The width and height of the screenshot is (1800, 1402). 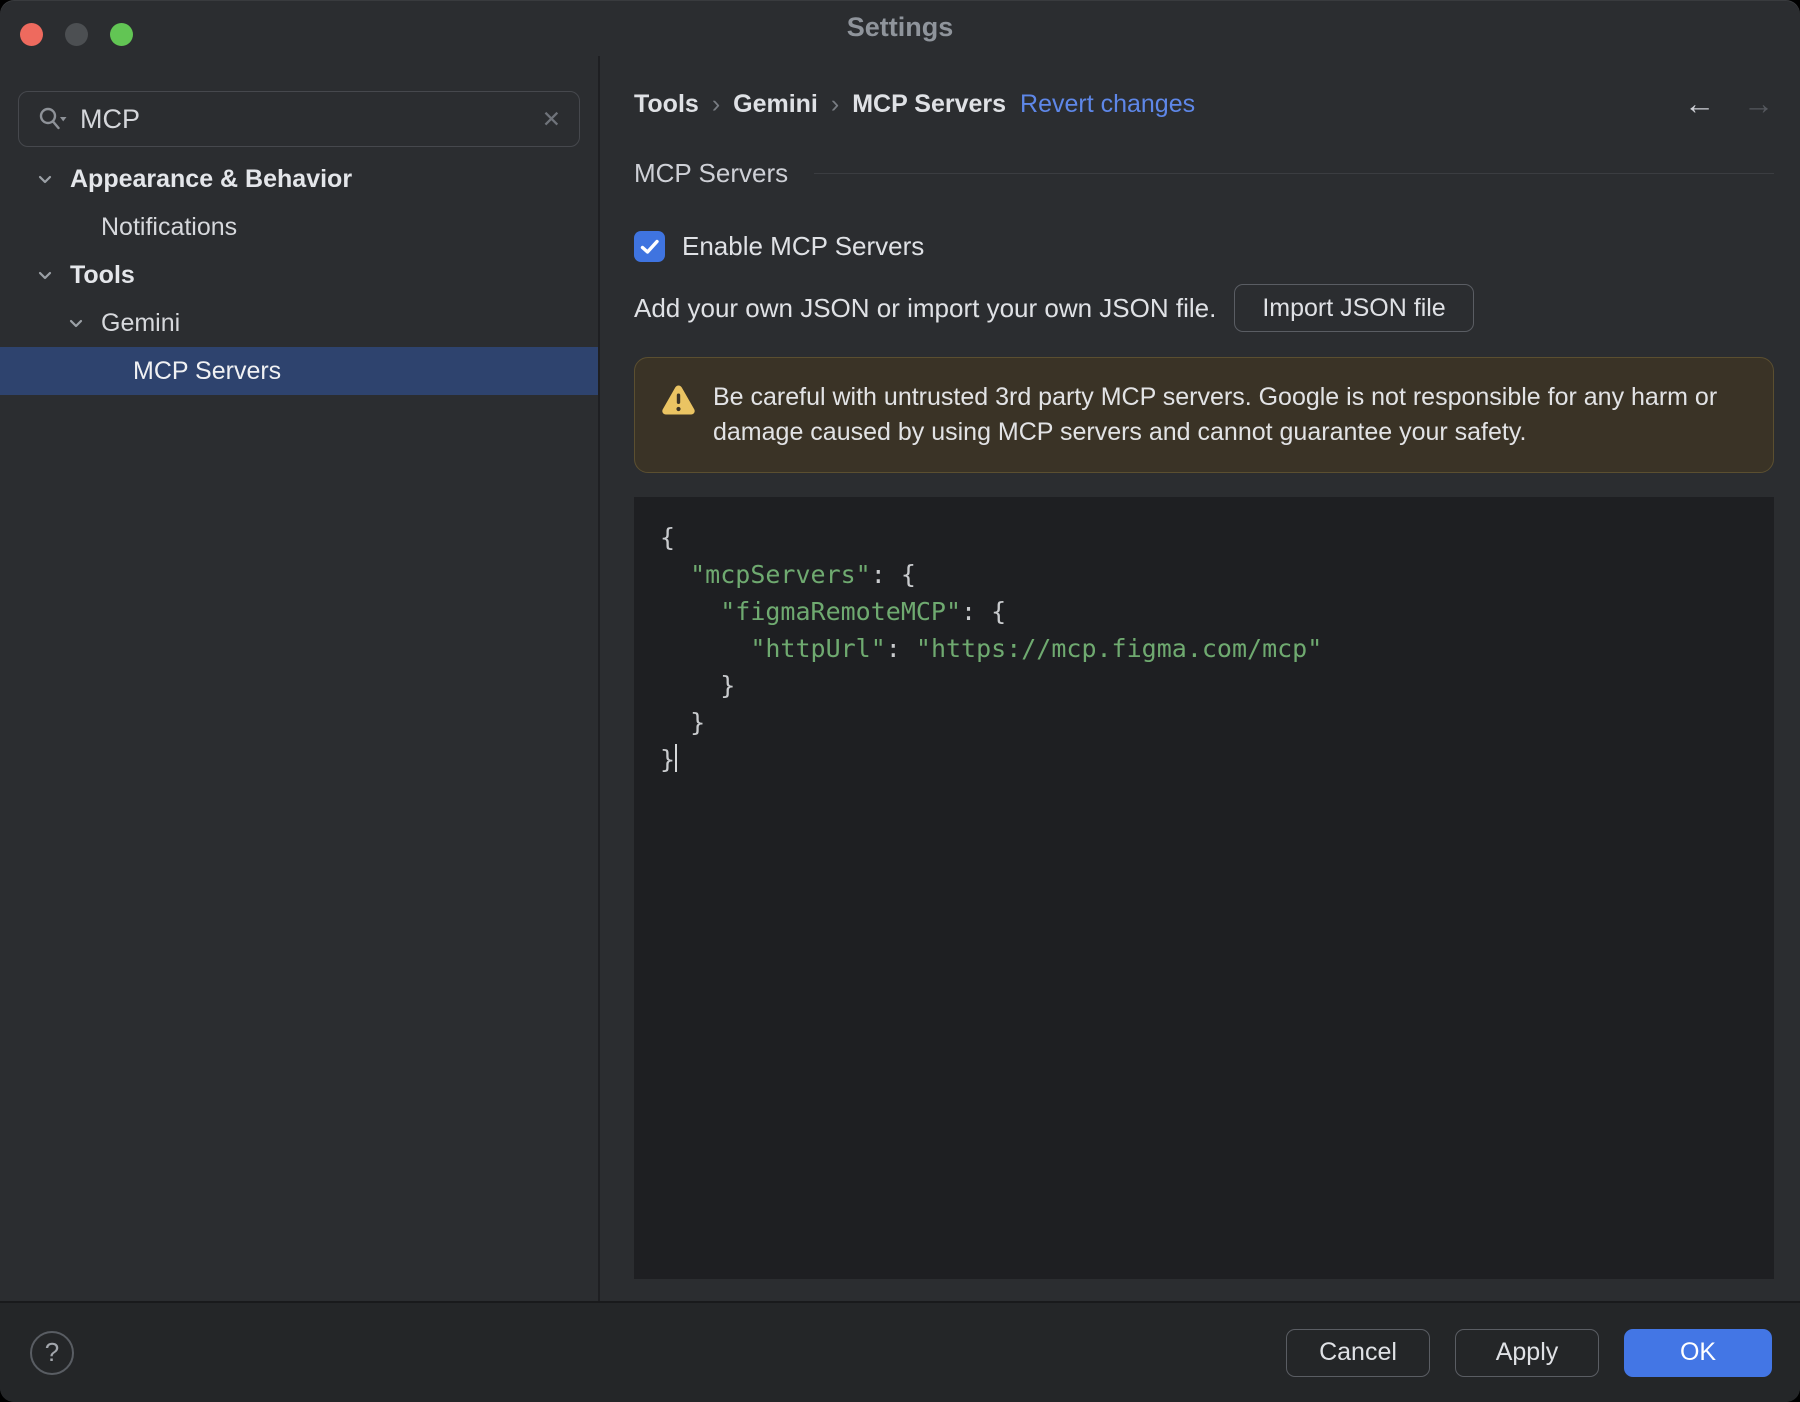 What do you see at coordinates (900, 1351) in the screenshot?
I see `dialog-footer: ? Cancel Apply OK` at bounding box center [900, 1351].